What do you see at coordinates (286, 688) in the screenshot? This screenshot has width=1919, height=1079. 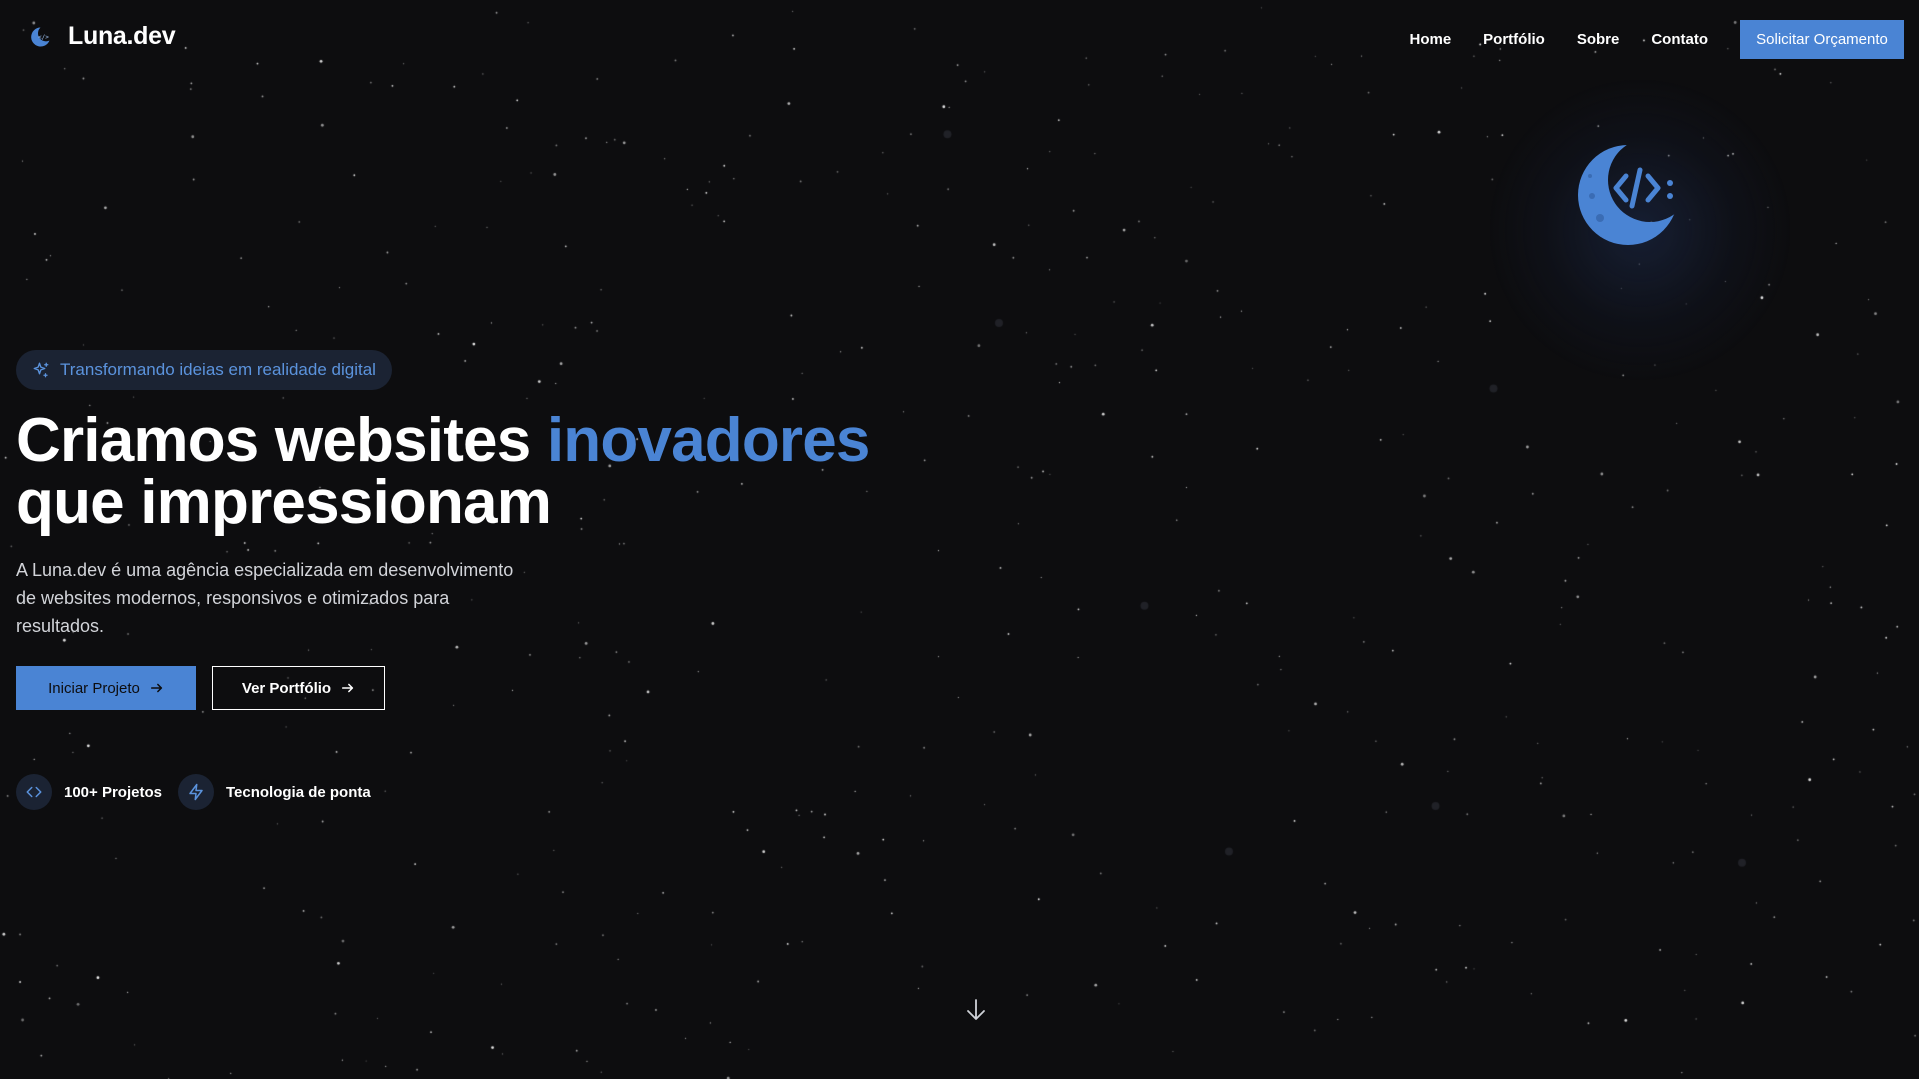 I see `view-portfolio-label: Ver Portfólio` at bounding box center [286, 688].